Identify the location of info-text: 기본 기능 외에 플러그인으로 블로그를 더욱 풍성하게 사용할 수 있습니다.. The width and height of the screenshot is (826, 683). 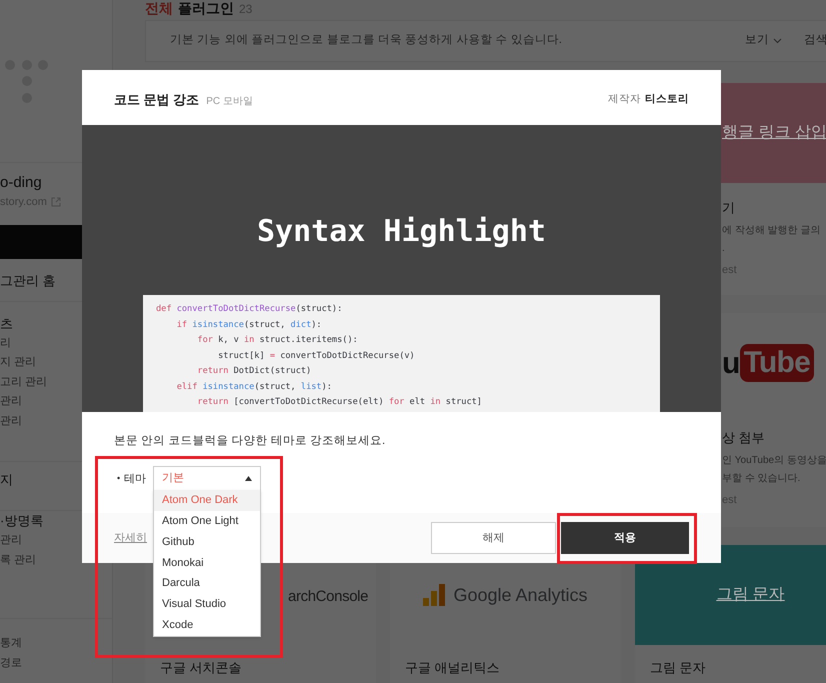
(366, 40).